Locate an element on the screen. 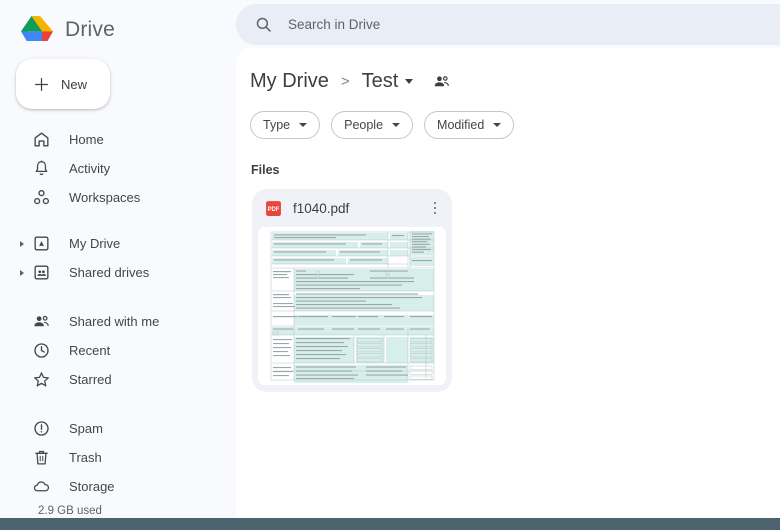  search-icon is located at coordinates (263, 24).